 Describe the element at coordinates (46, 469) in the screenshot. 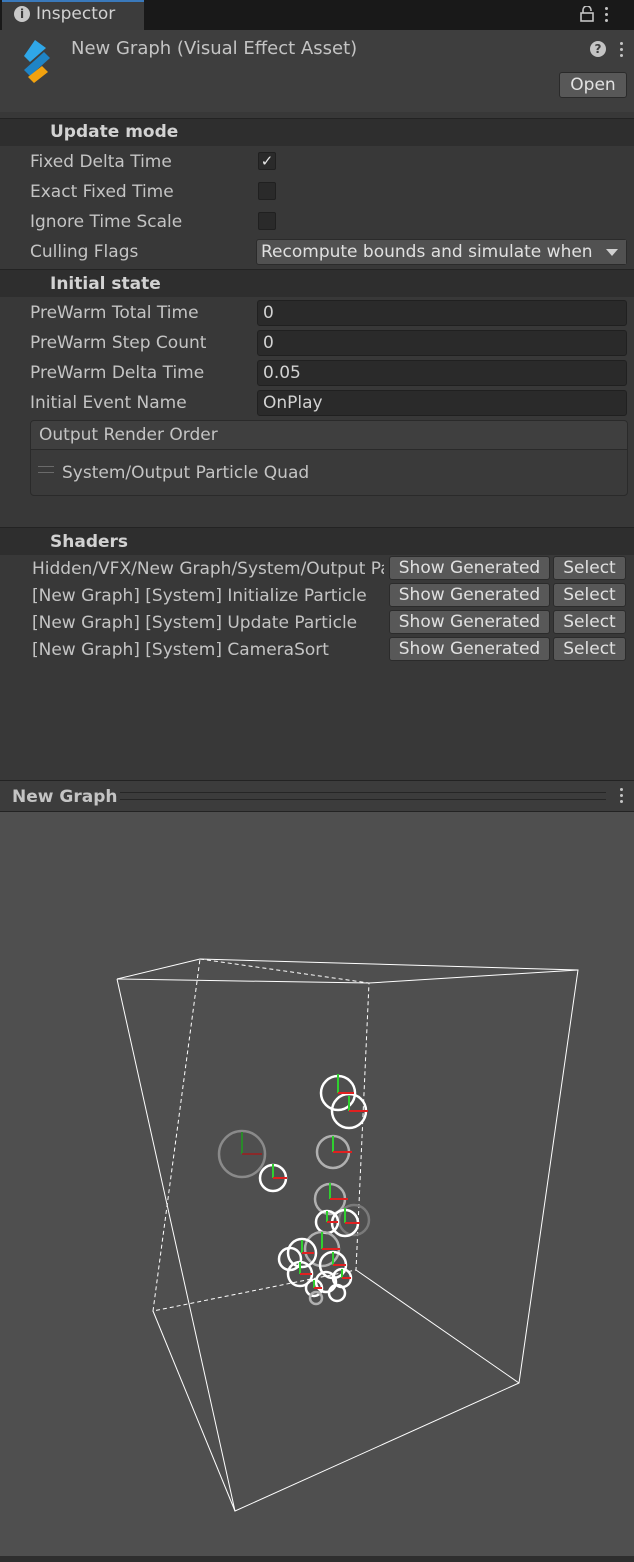

I see `drag-handle-icon` at that location.